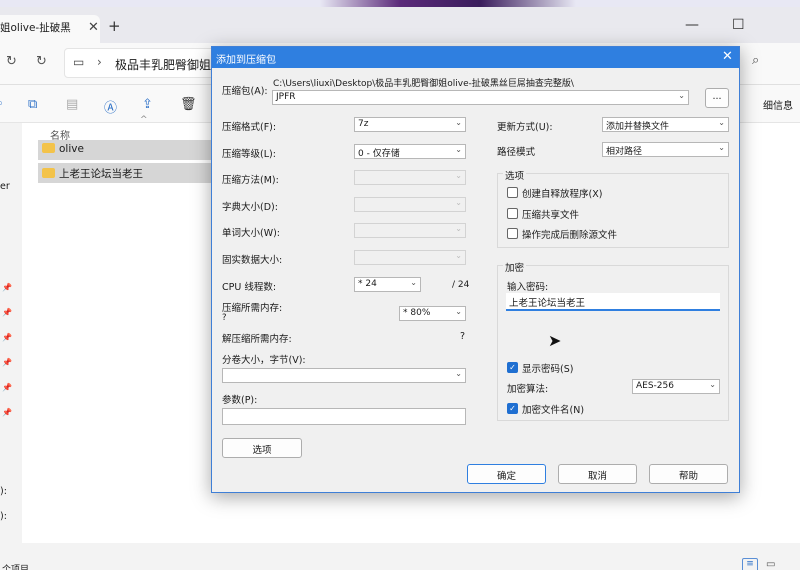  What do you see at coordinates (41, 61) in the screenshot?
I see `reload-icon: ↻` at bounding box center [41, 61].